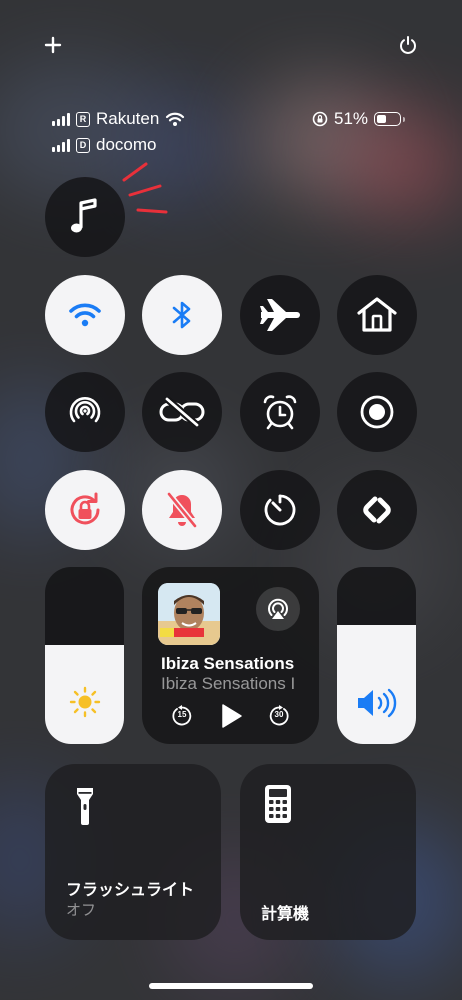  Describe the element at coordinates (126, 144) in the screenshot. I see `carrier-name-2: docomo` at that location.